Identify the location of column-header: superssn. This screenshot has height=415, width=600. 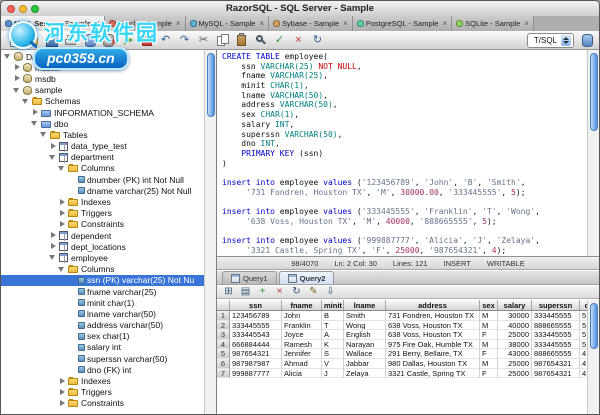
(556, 305).